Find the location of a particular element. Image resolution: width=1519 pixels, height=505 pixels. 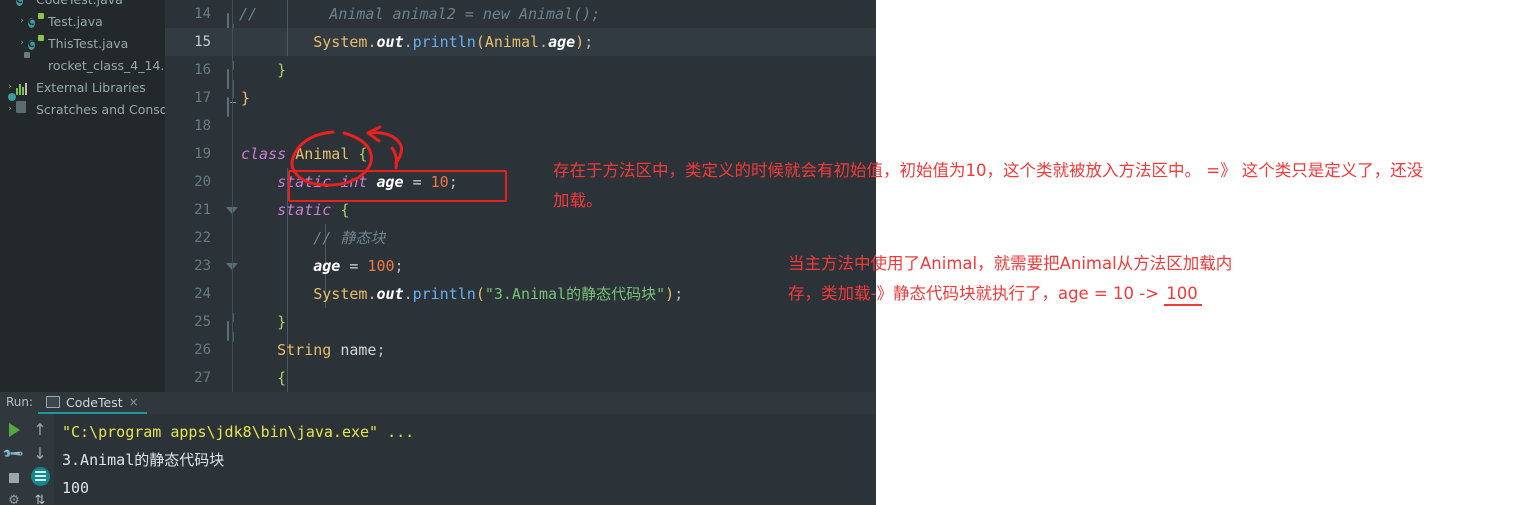

sidebar-item-iml: rocket_class_4_14.iml is located at coordinates (82, 65).